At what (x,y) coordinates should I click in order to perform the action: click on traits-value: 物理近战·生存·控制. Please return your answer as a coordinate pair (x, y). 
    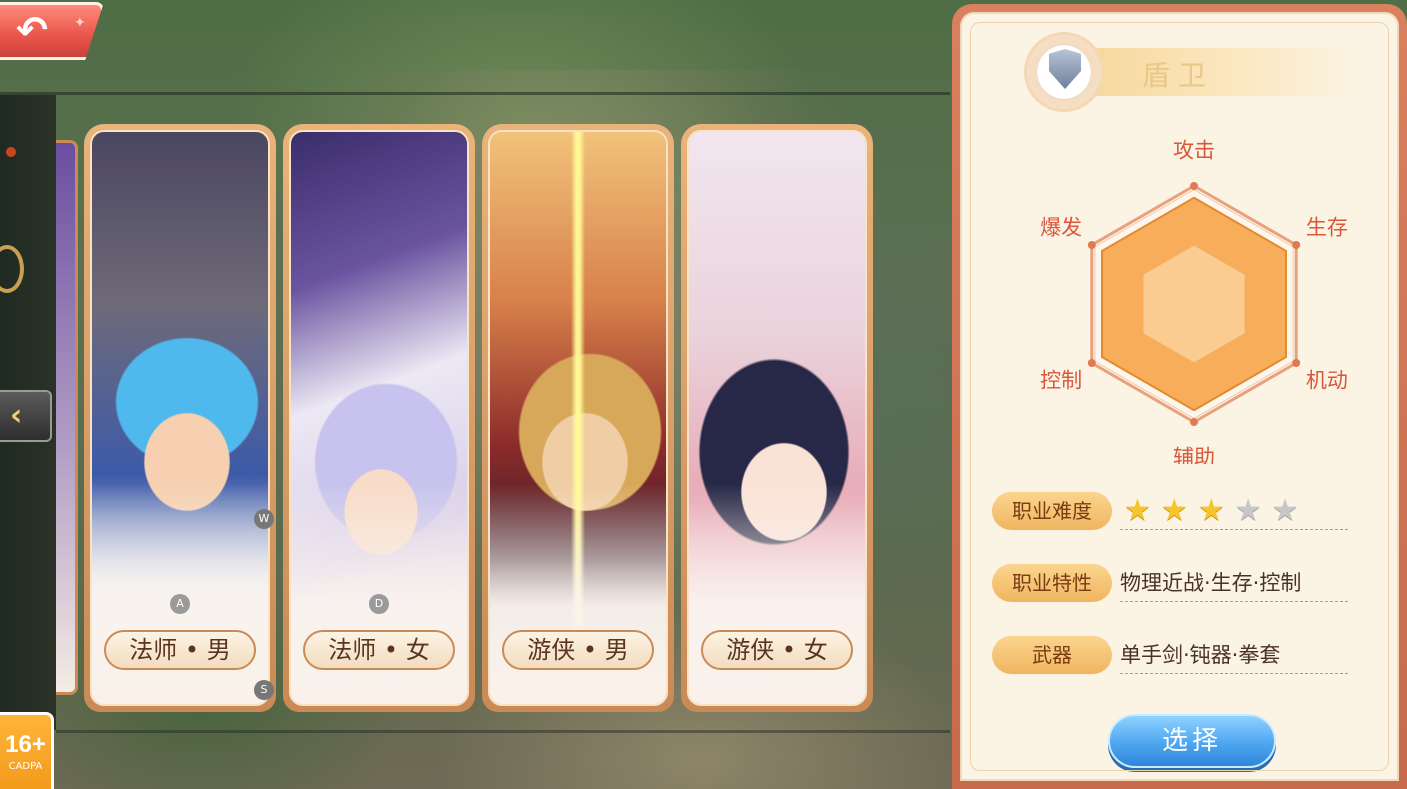
    Looking at the image, I should click on (1234, 585).